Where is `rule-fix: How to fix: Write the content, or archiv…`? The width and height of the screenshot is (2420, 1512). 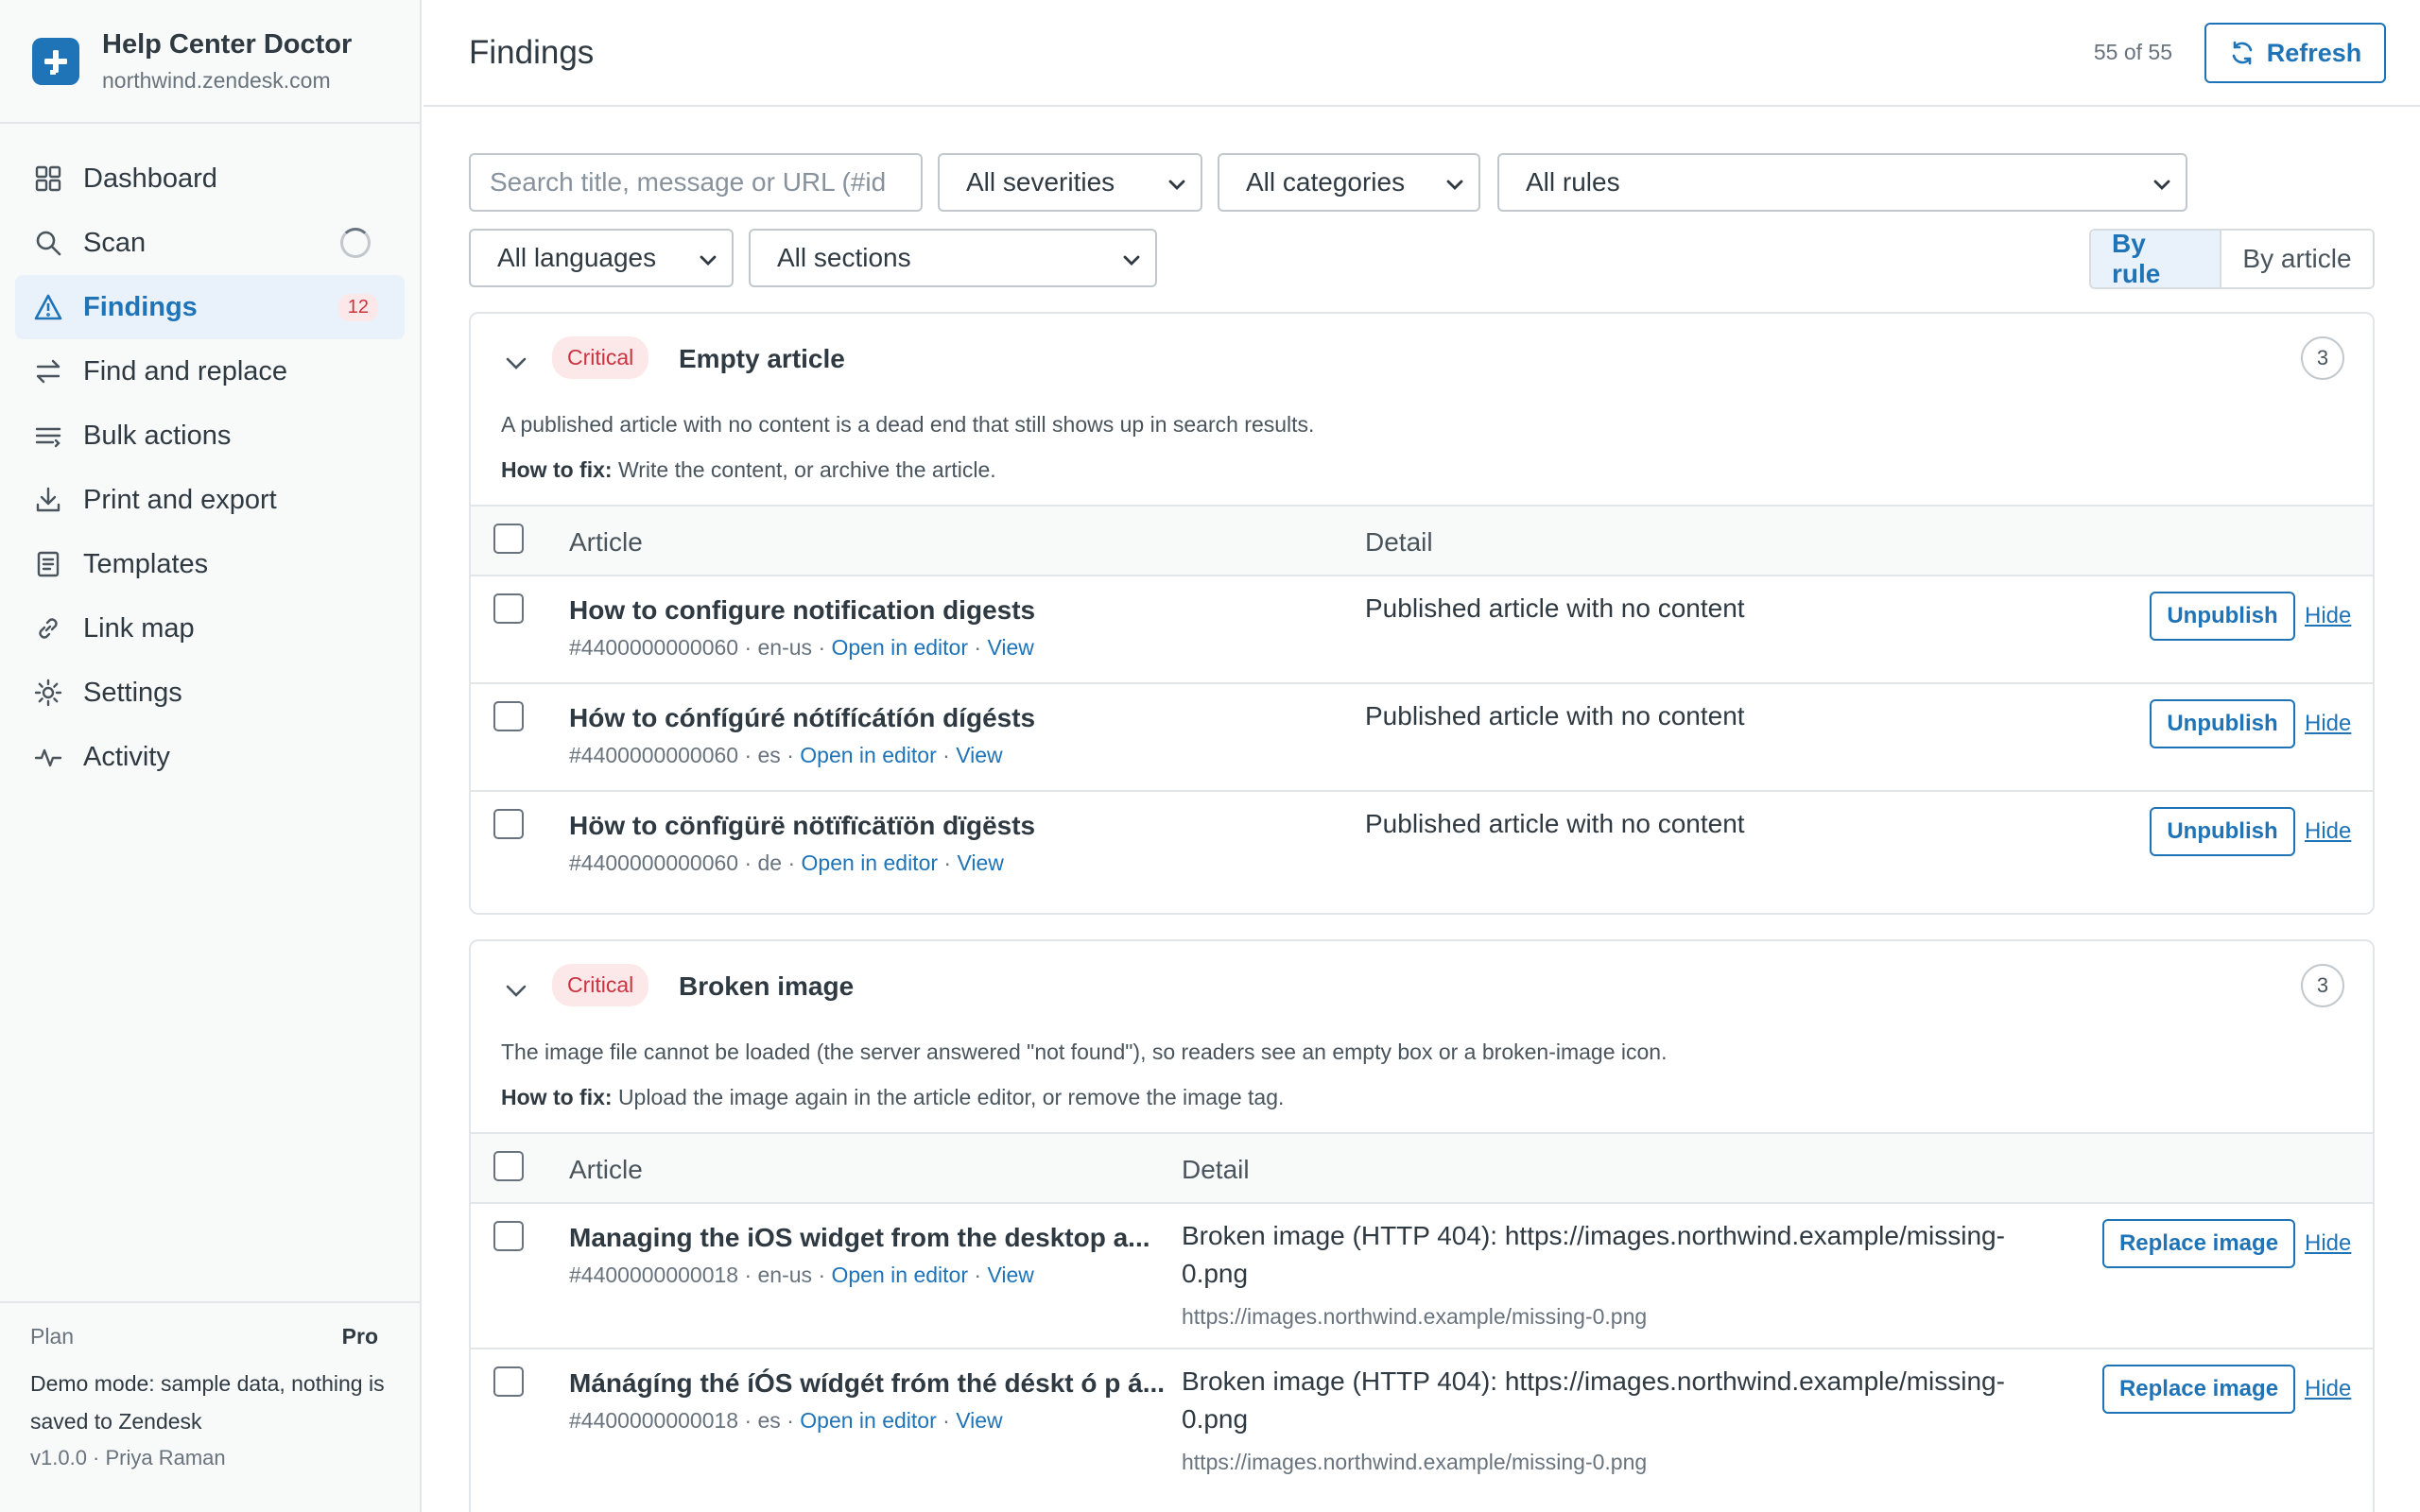
rule-fix: How to fix: Write the content, or archiv… is located at coordinates (1422, 469).